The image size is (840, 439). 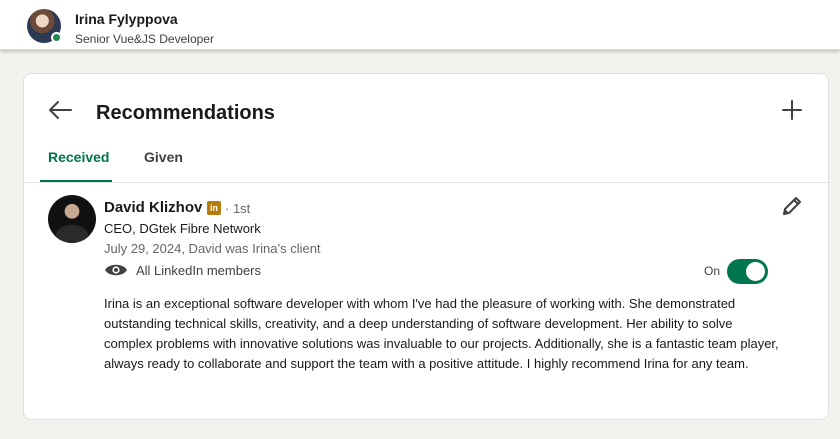 What do you see at coordinates (182, 228) in the screenshot?
I see `recommender-title: CEO, DGtek Fibre Network` at bounding box center [182, 228].